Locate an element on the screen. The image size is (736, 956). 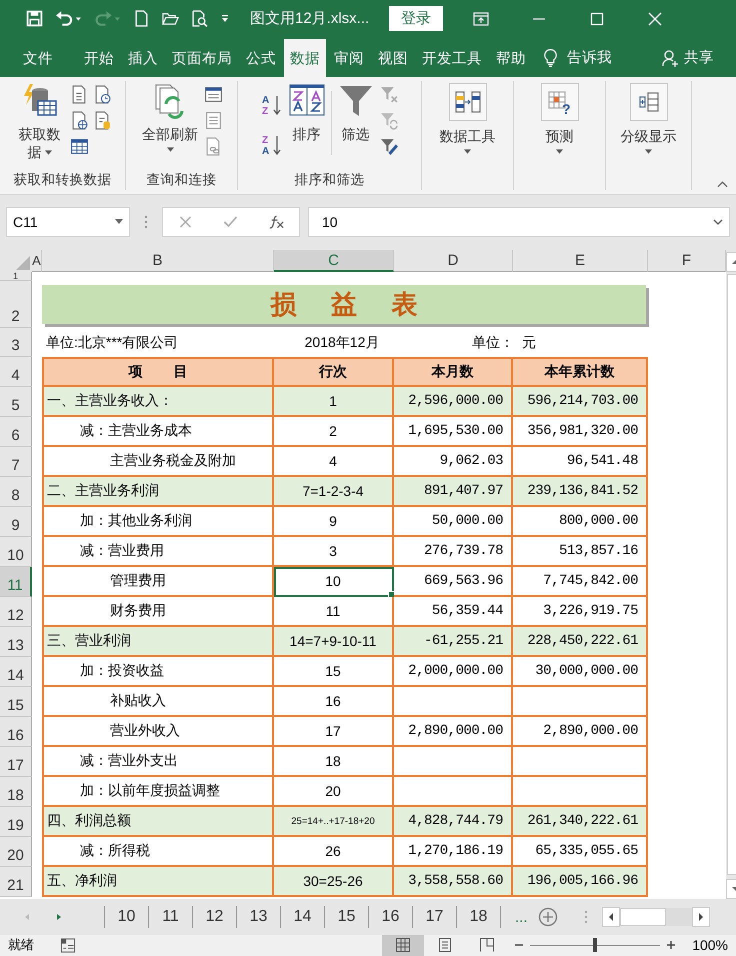
row-header: 21 is located at coordinates (16, 882).